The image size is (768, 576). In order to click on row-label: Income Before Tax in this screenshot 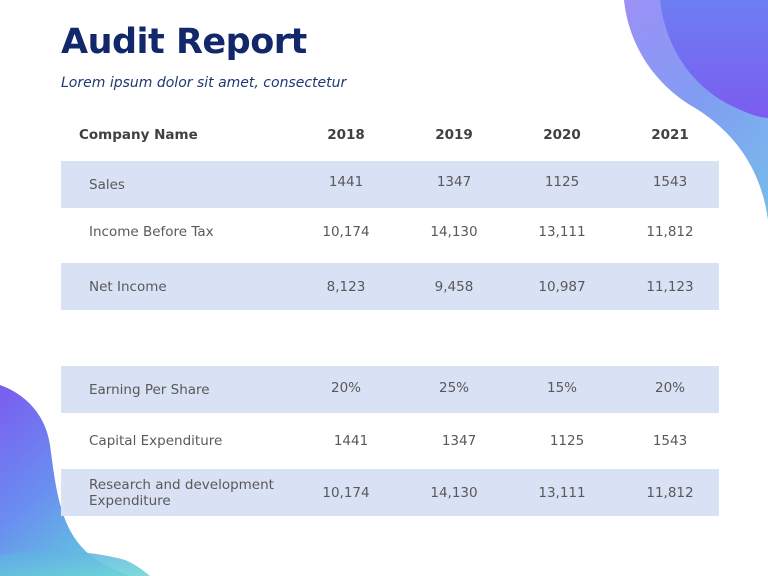, I will do `click(151, 231)`.